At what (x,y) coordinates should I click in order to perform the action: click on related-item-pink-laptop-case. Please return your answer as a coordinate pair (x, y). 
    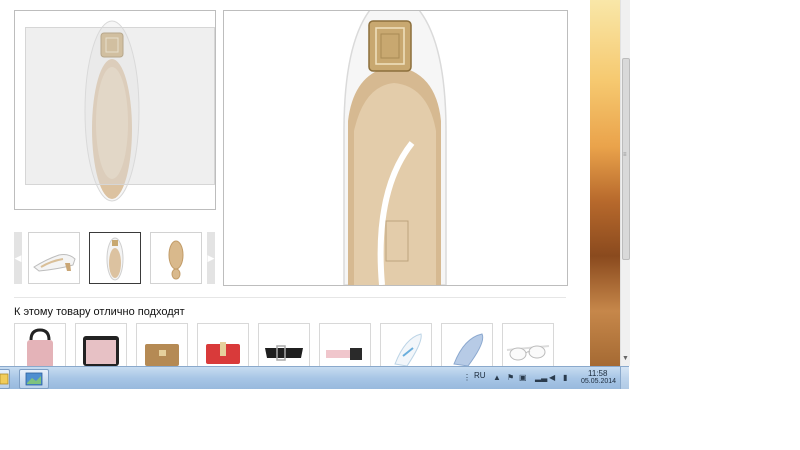
    Looking at the image, I should click on (101, 344).